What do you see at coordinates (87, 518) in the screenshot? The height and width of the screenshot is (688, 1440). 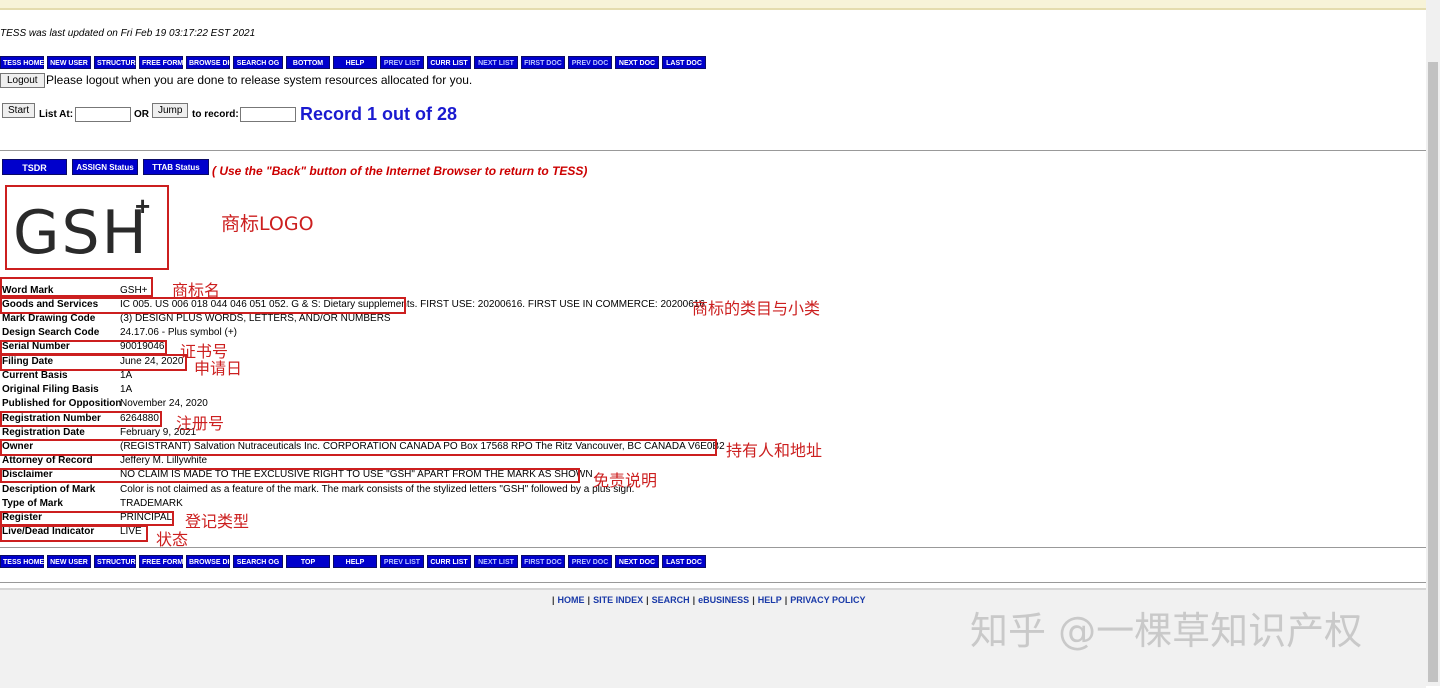 I see `highlight-register` at bounding box center [87, 518].